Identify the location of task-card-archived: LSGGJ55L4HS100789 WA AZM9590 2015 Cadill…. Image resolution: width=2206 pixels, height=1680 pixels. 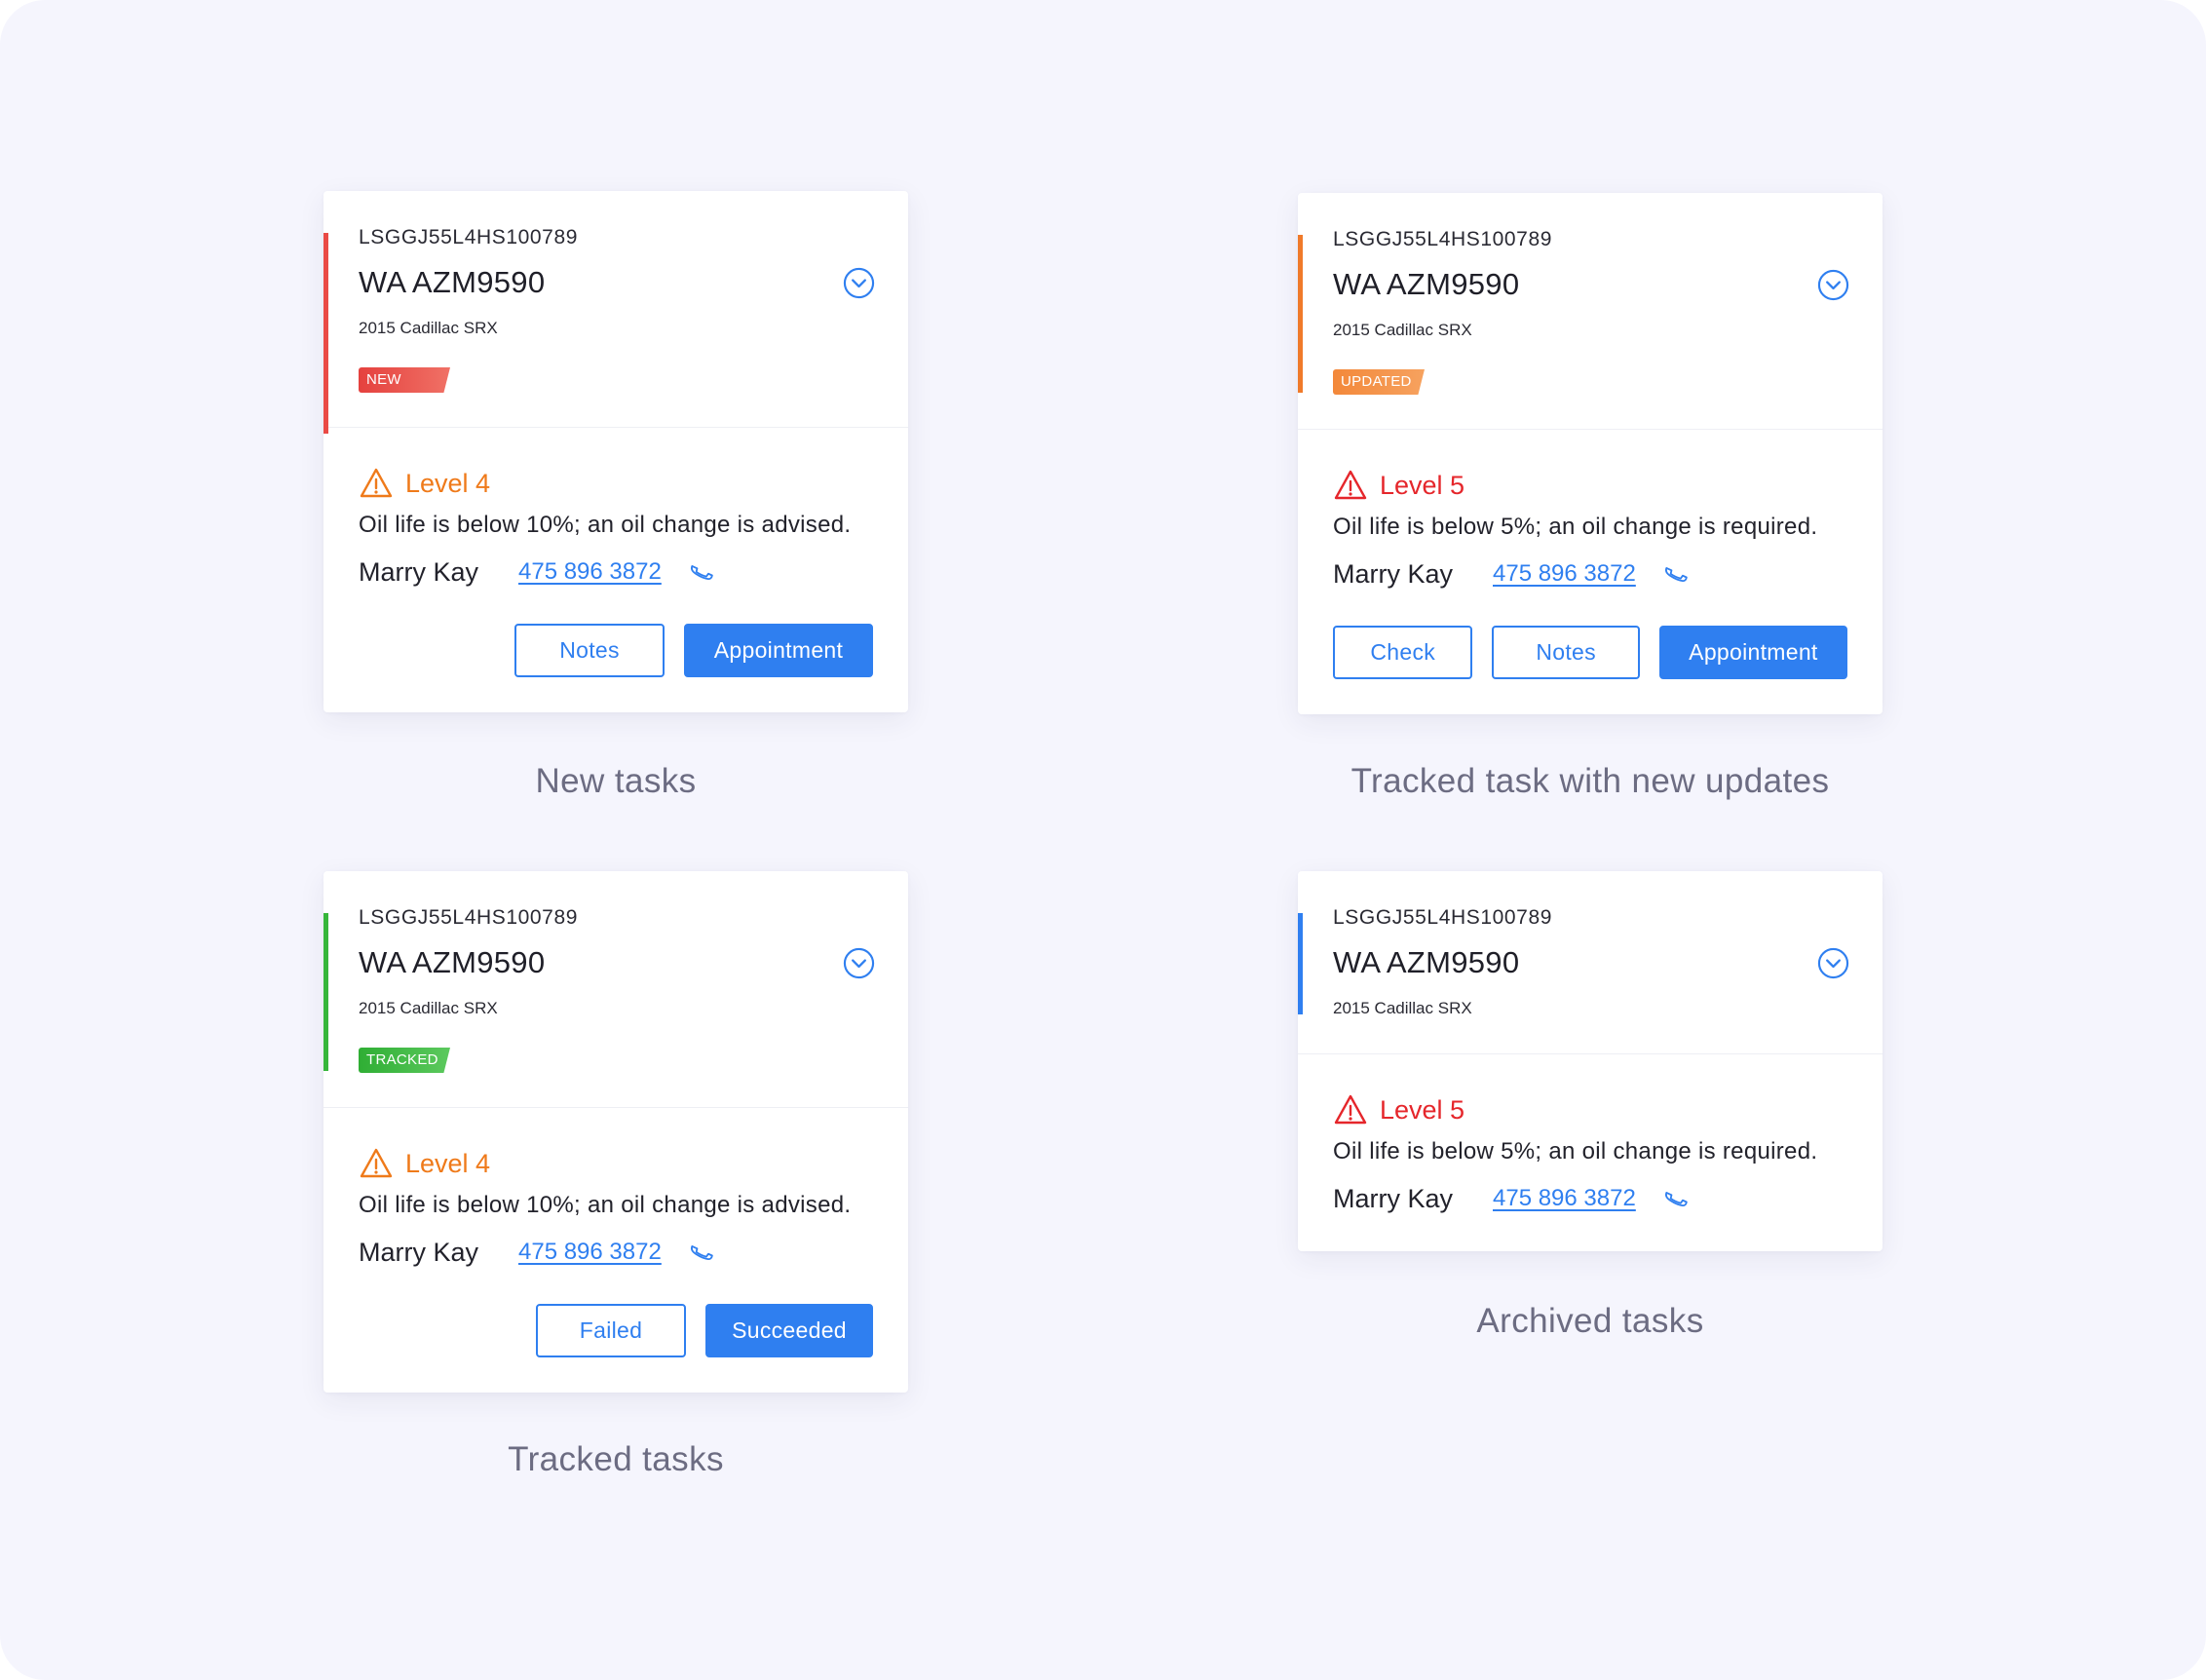
(1591, 1061).